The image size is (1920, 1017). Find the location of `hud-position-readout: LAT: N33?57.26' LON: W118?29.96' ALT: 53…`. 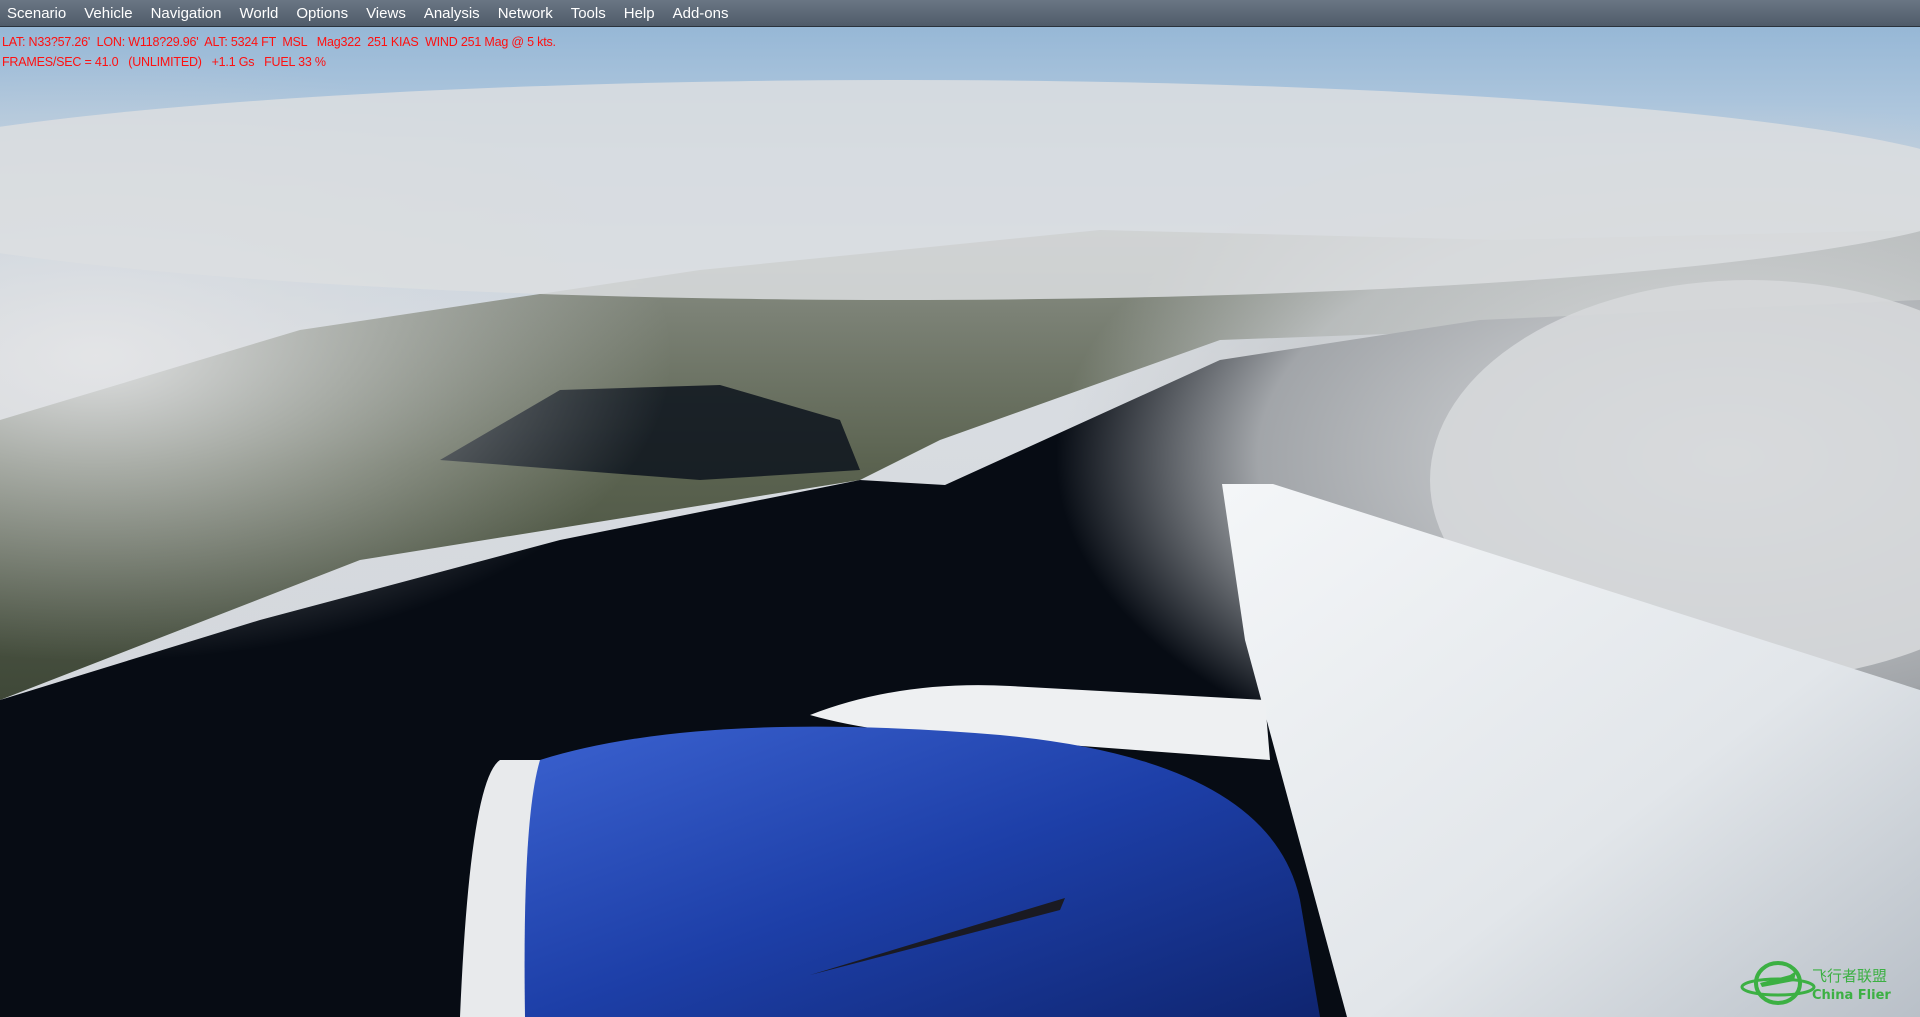

hud-position-readout: LAT: N33?57.26' LON: W118?29.96' ALT: 53… is located at coordinates (279, 42).